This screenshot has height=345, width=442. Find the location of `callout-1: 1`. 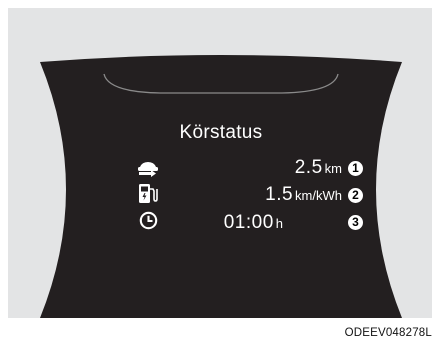

callout-1: 1 is located at coordinates (355, 168).